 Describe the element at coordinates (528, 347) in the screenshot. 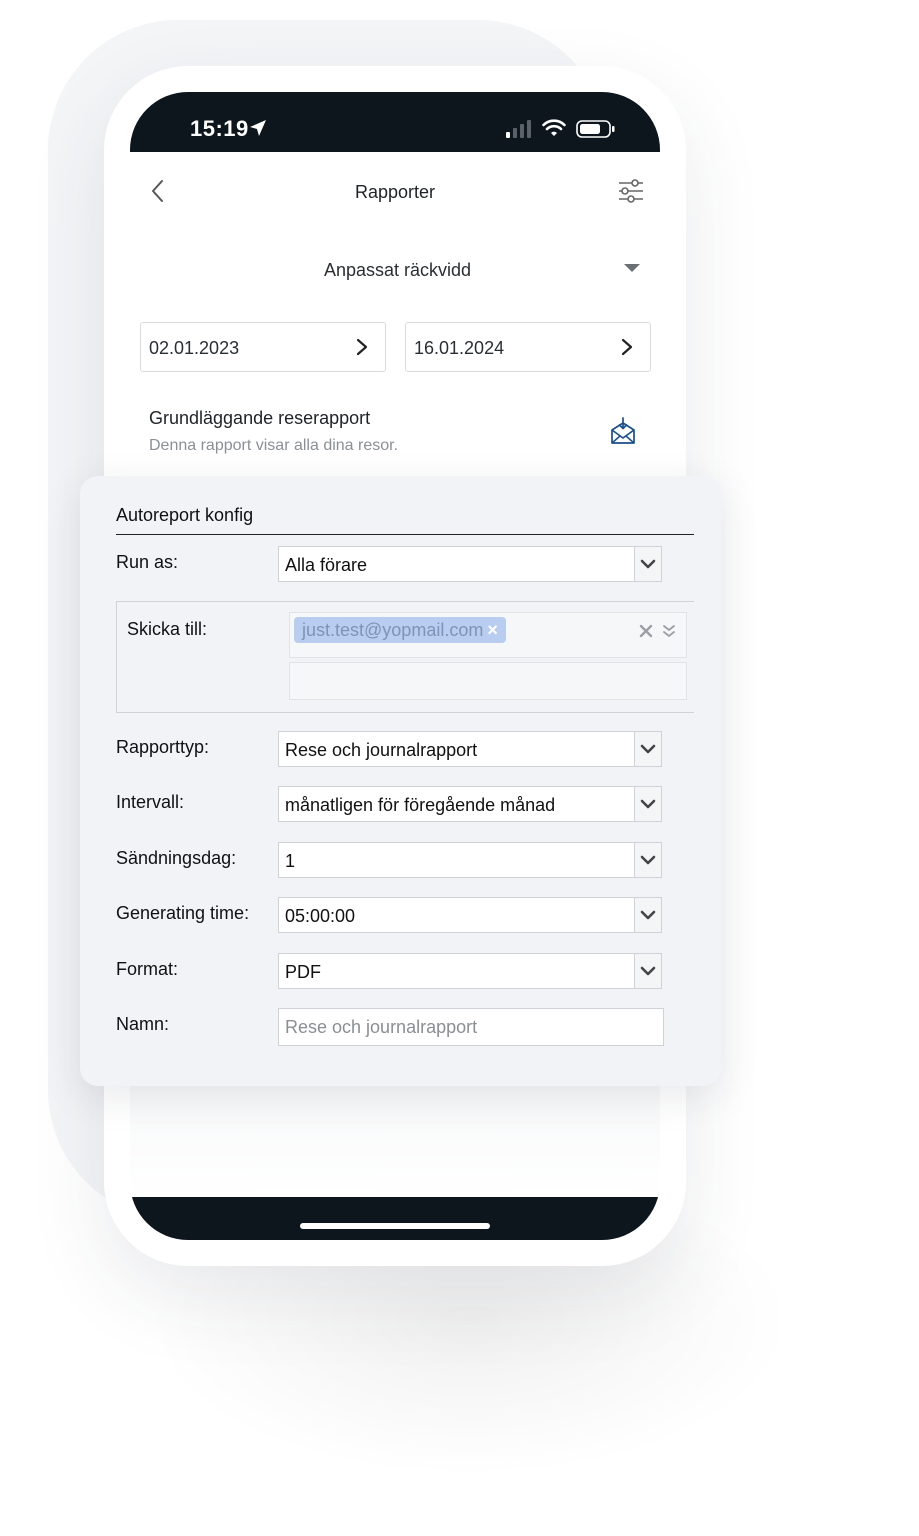

I see `end-date-field: 16.01.2024` at that location.